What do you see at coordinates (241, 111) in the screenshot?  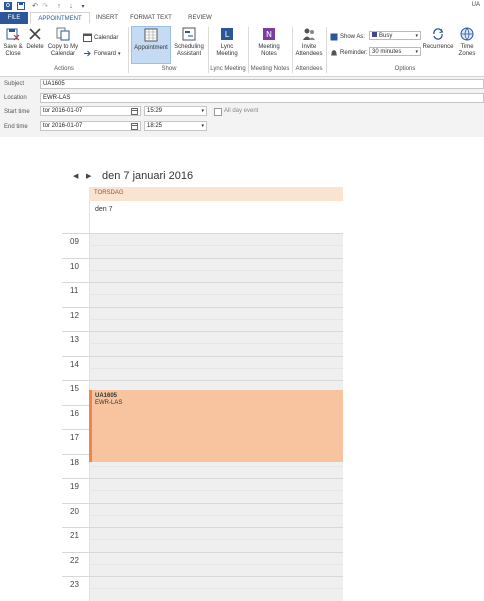 I see `all-day-label: All day event` at bounding box center [241, 111].